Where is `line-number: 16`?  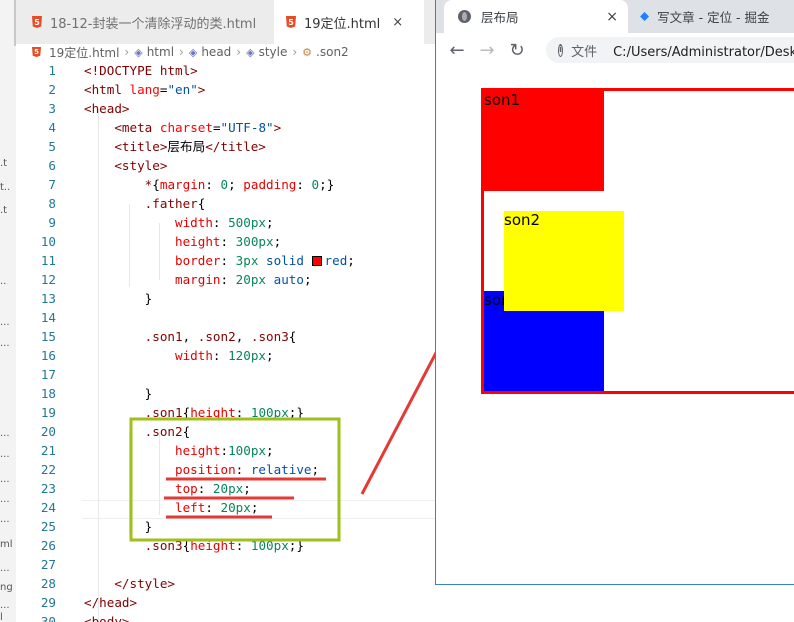 line-number: 16 is located at coordinates (48, 355).